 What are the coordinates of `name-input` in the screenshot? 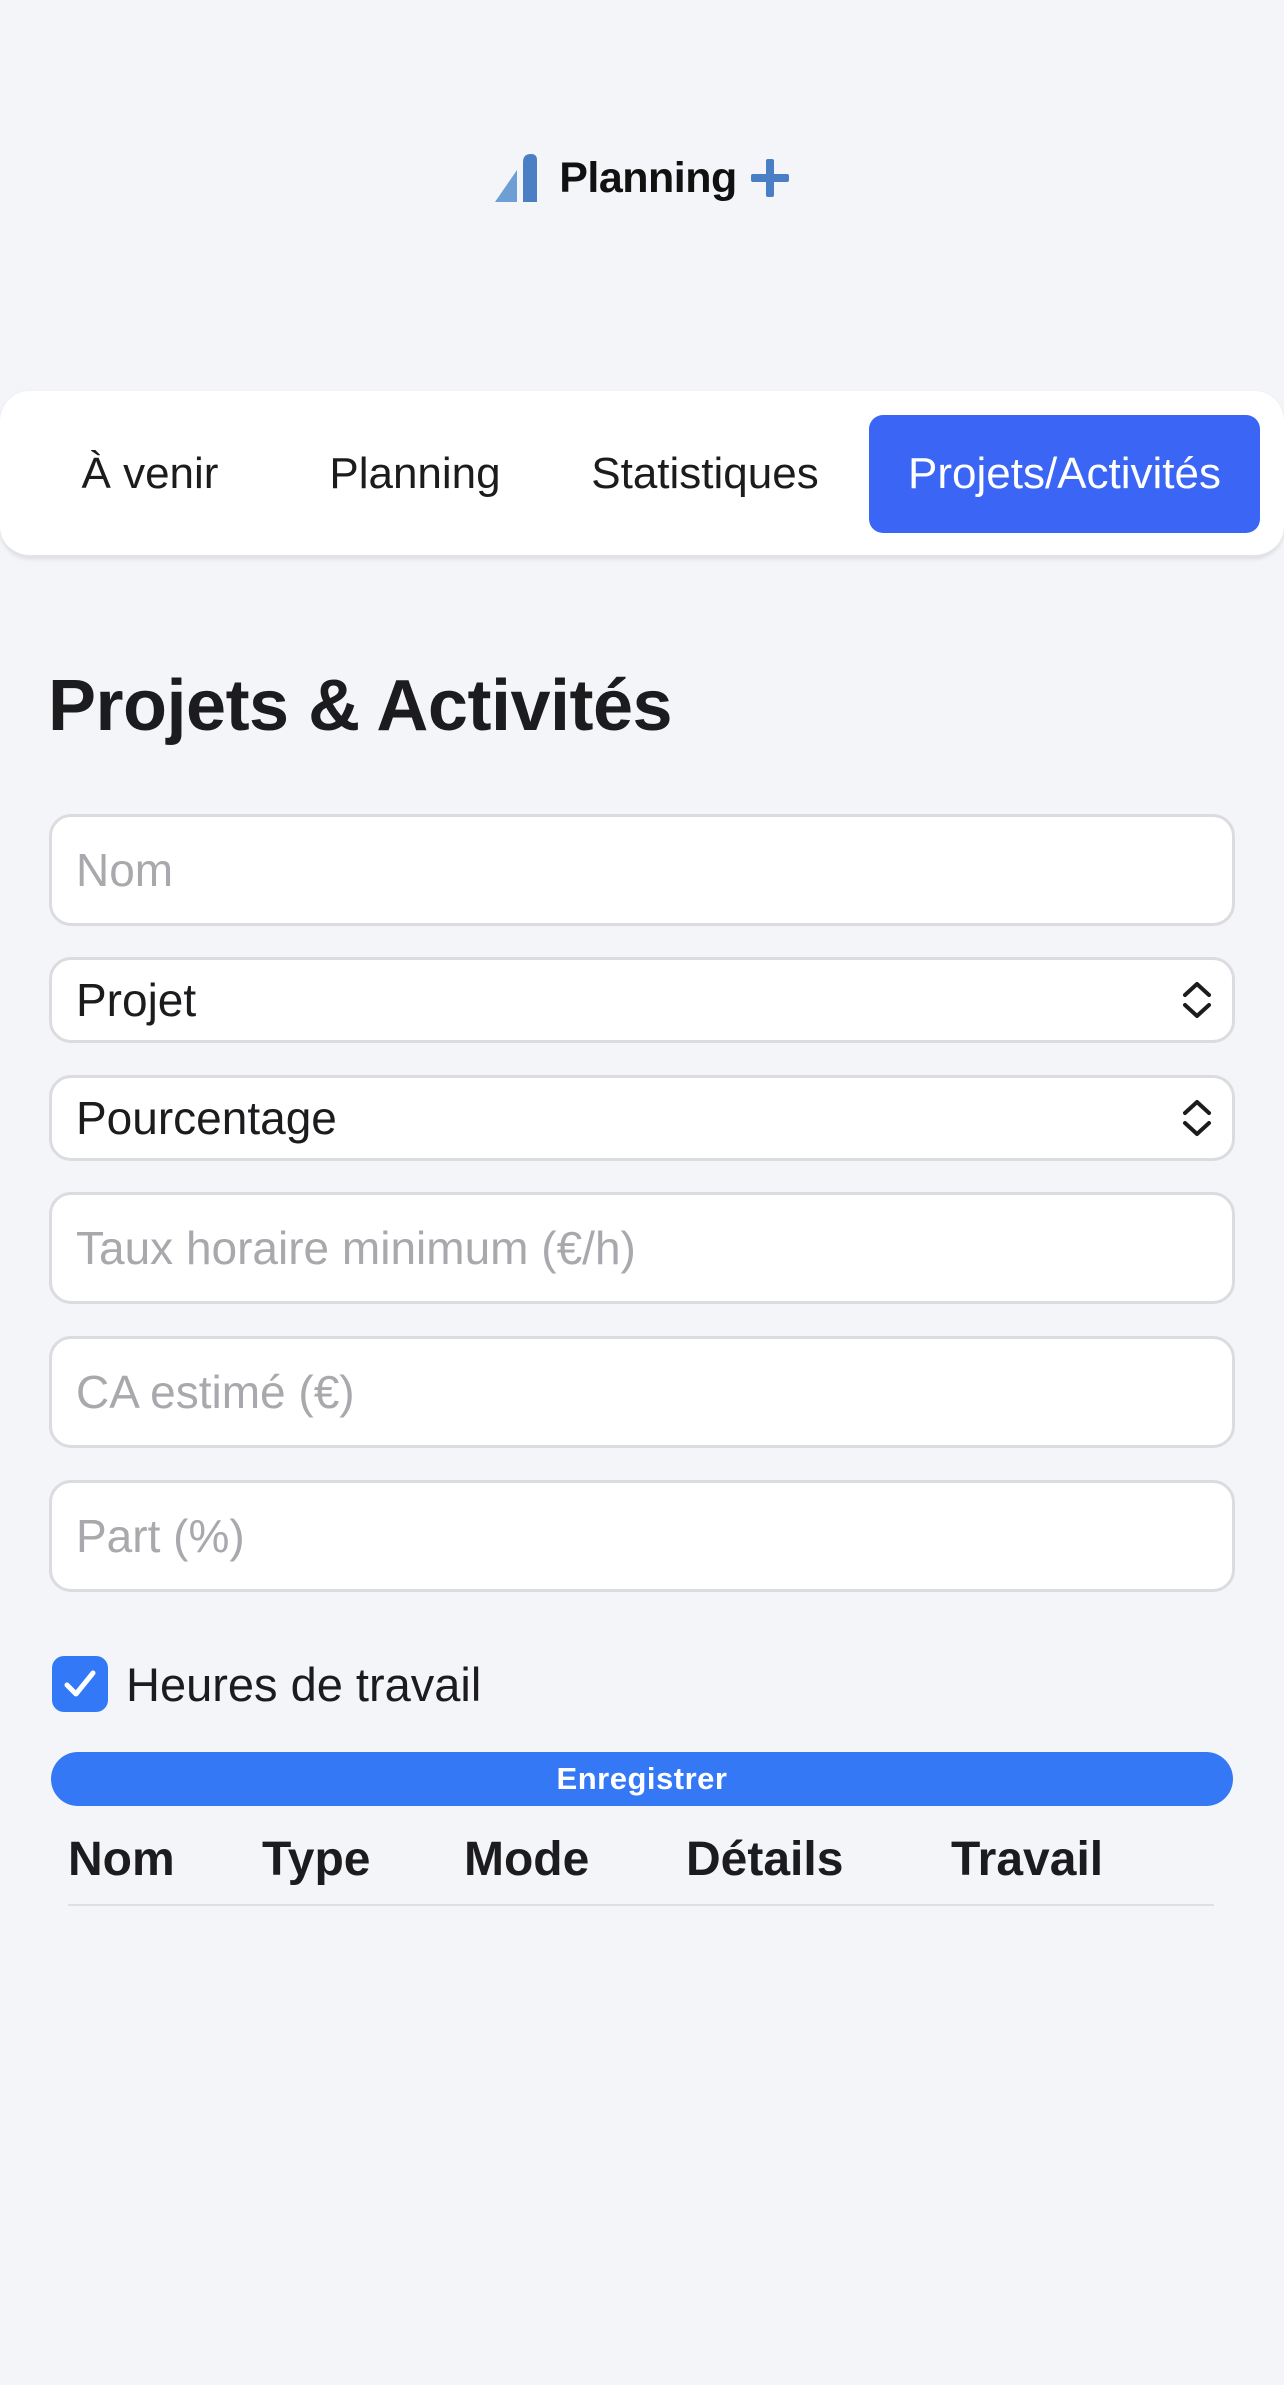 It's located at (642, 870).